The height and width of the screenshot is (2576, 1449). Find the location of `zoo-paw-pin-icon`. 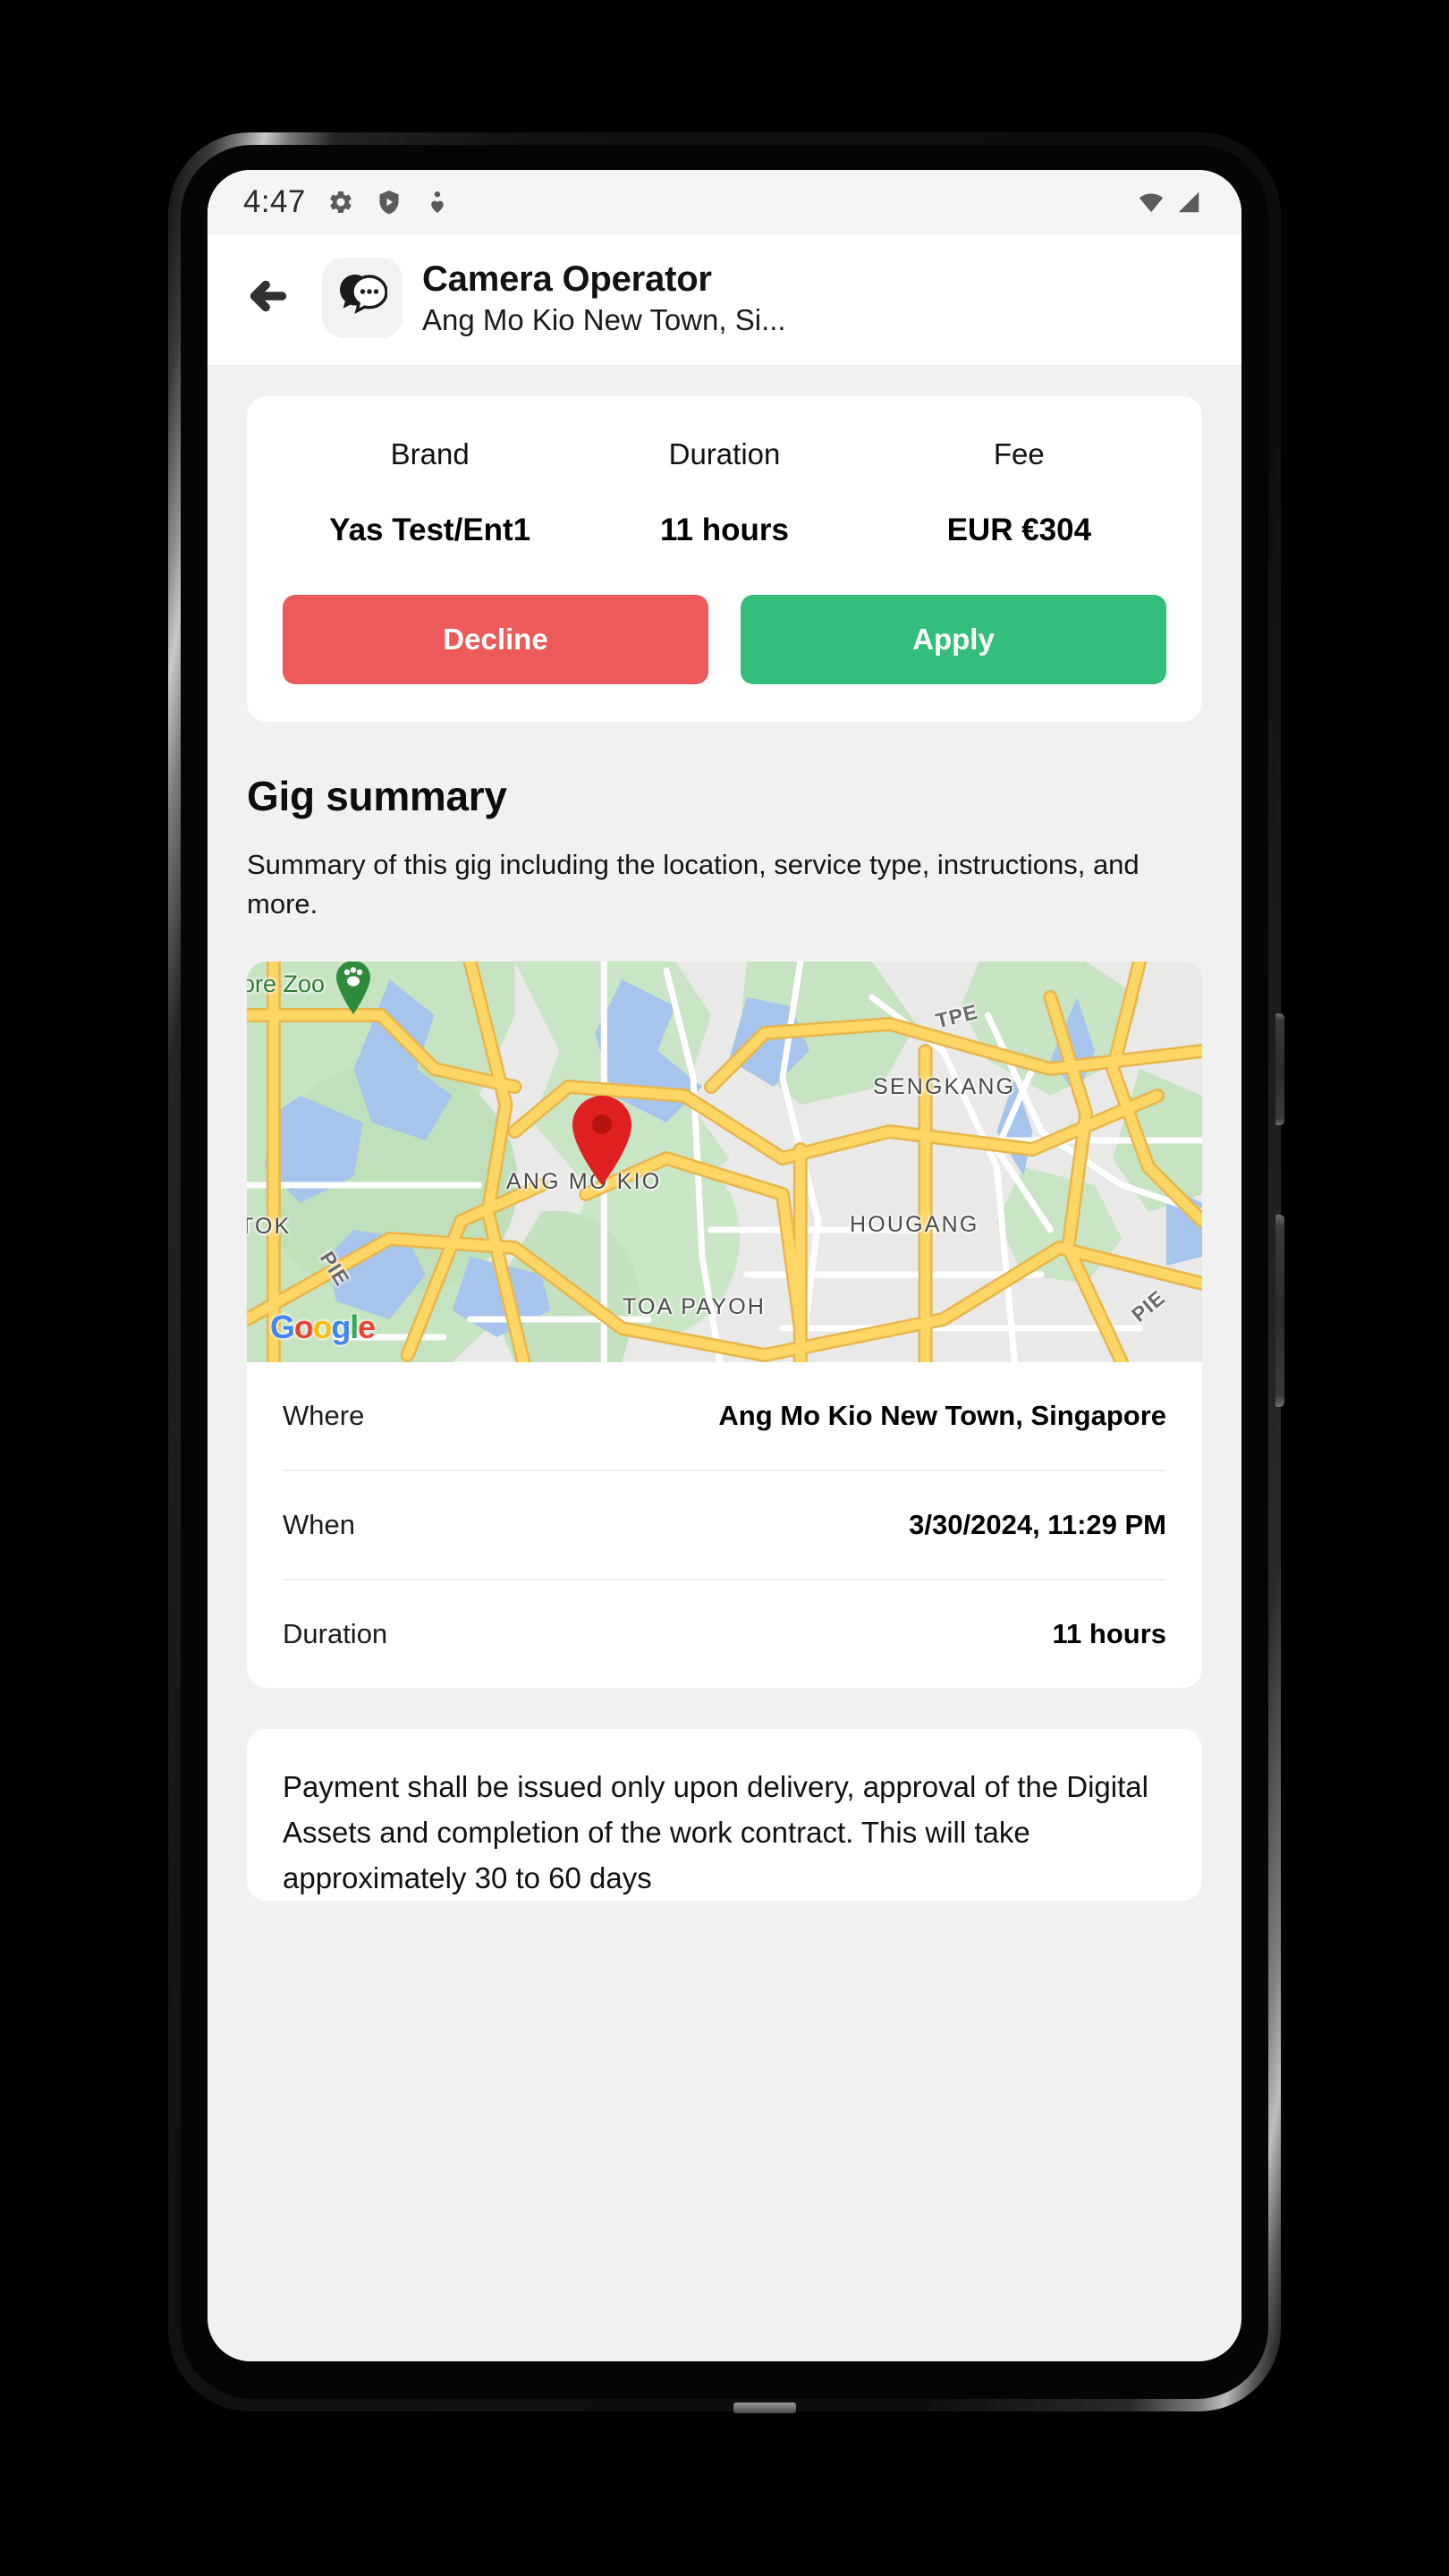

zoo-paw-pin-icon is located at coordinates (353, 988).